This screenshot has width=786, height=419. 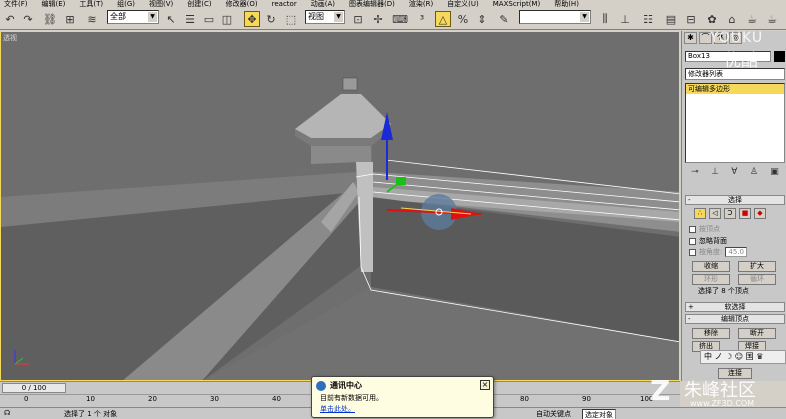 I want to click on tick-label: 40, so click(x=276, y=399).